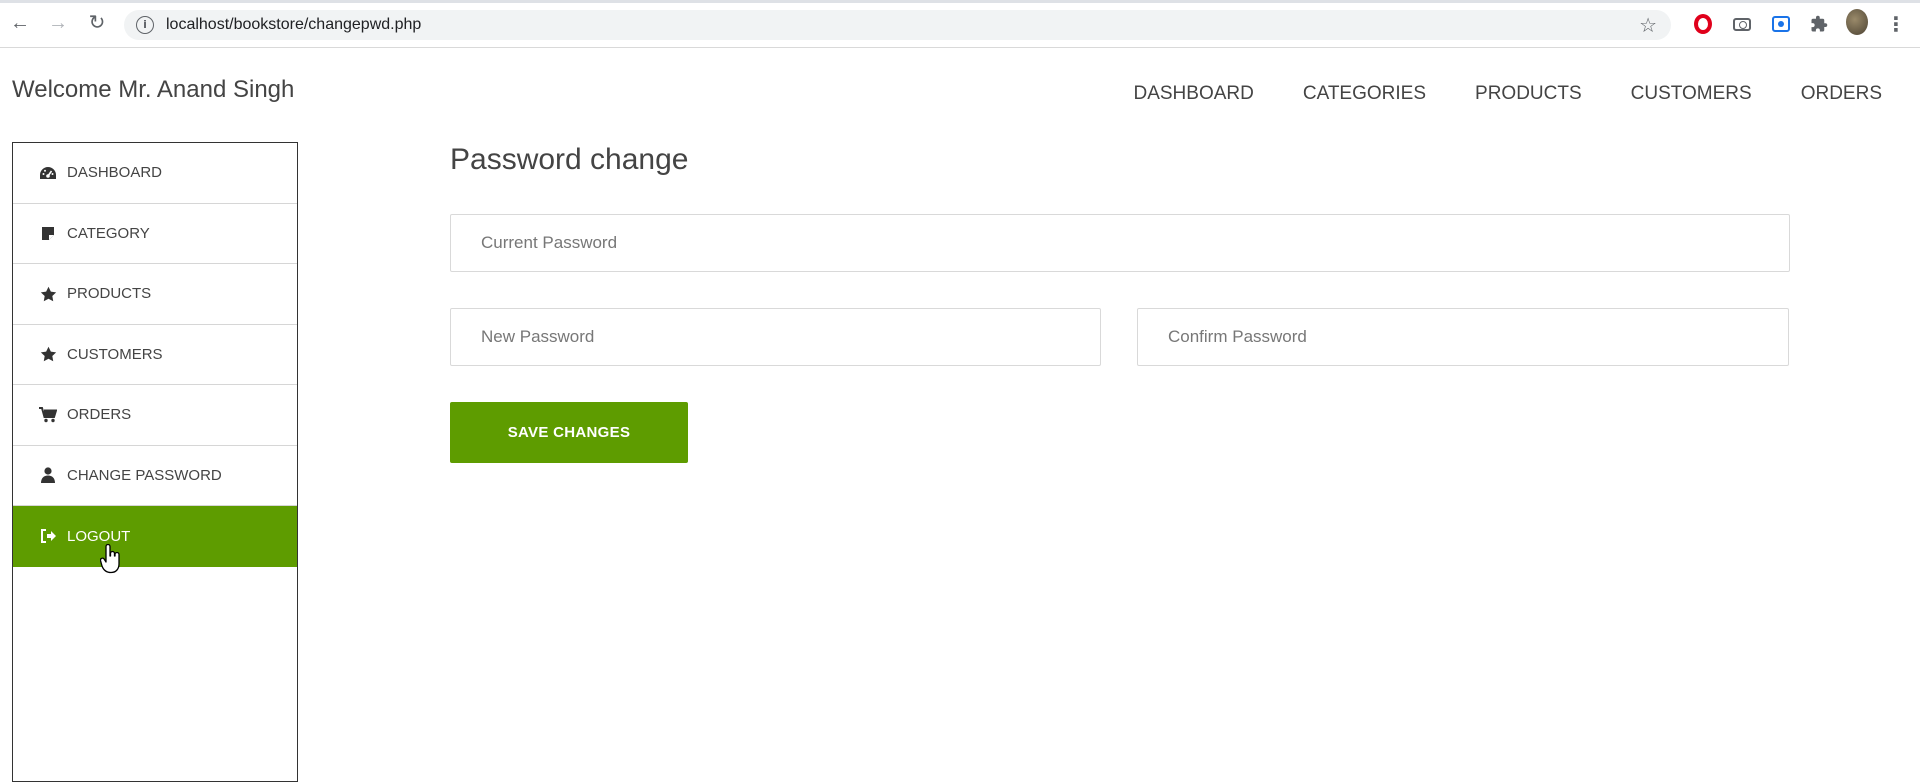  I want to click on save-changes-button: SAVE CHANGES, so click(569, 432).